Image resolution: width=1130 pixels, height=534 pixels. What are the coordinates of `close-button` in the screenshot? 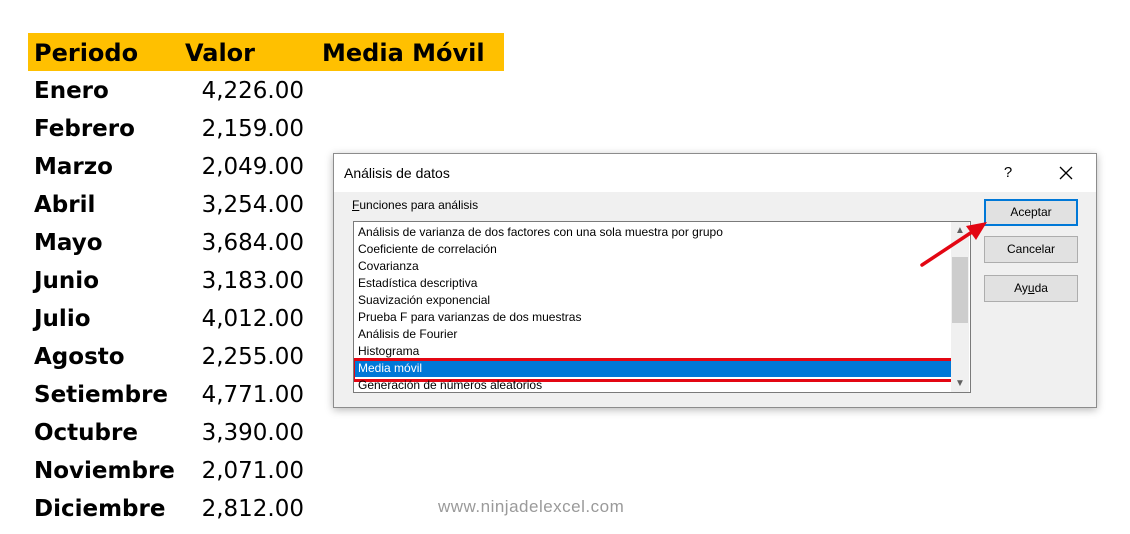 It's located at (1066, 173).